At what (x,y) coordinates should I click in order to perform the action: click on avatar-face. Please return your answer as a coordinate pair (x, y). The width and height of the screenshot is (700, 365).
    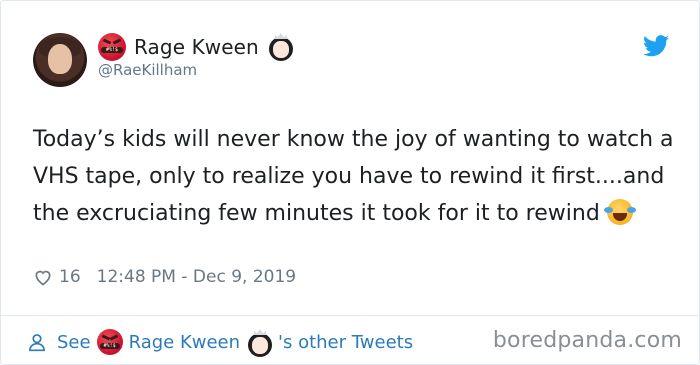
    Looking at the image, I should click on (60, 59).